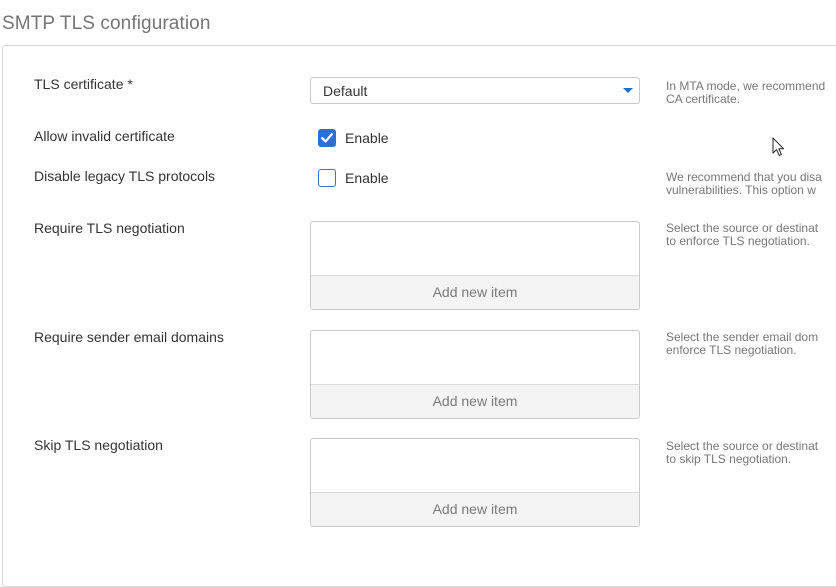  What do you see at coordinates (475, 467) in the screenshot?
I see `skip-tls-negotiation-items` at bounding box center [475, 467].